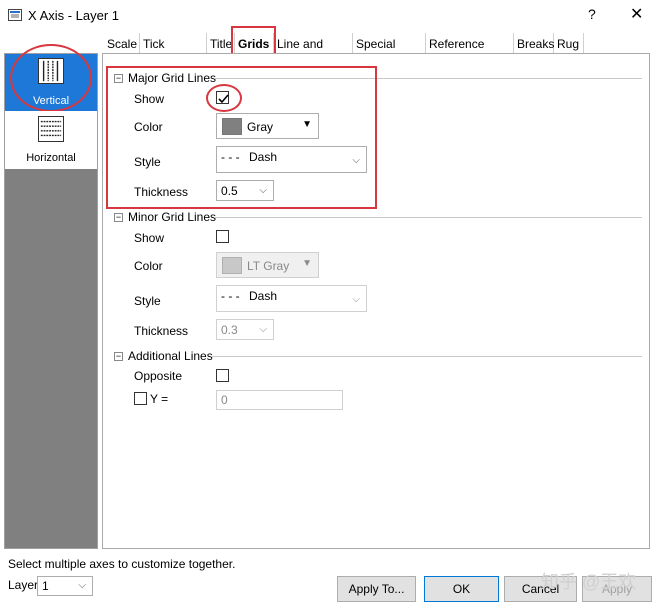 This screenshot has height=606, width=660. What do you see at coordinates (263, 296) in the screenshot?
I see `minor-style-value: Dash` at bounding box center [263, 296].